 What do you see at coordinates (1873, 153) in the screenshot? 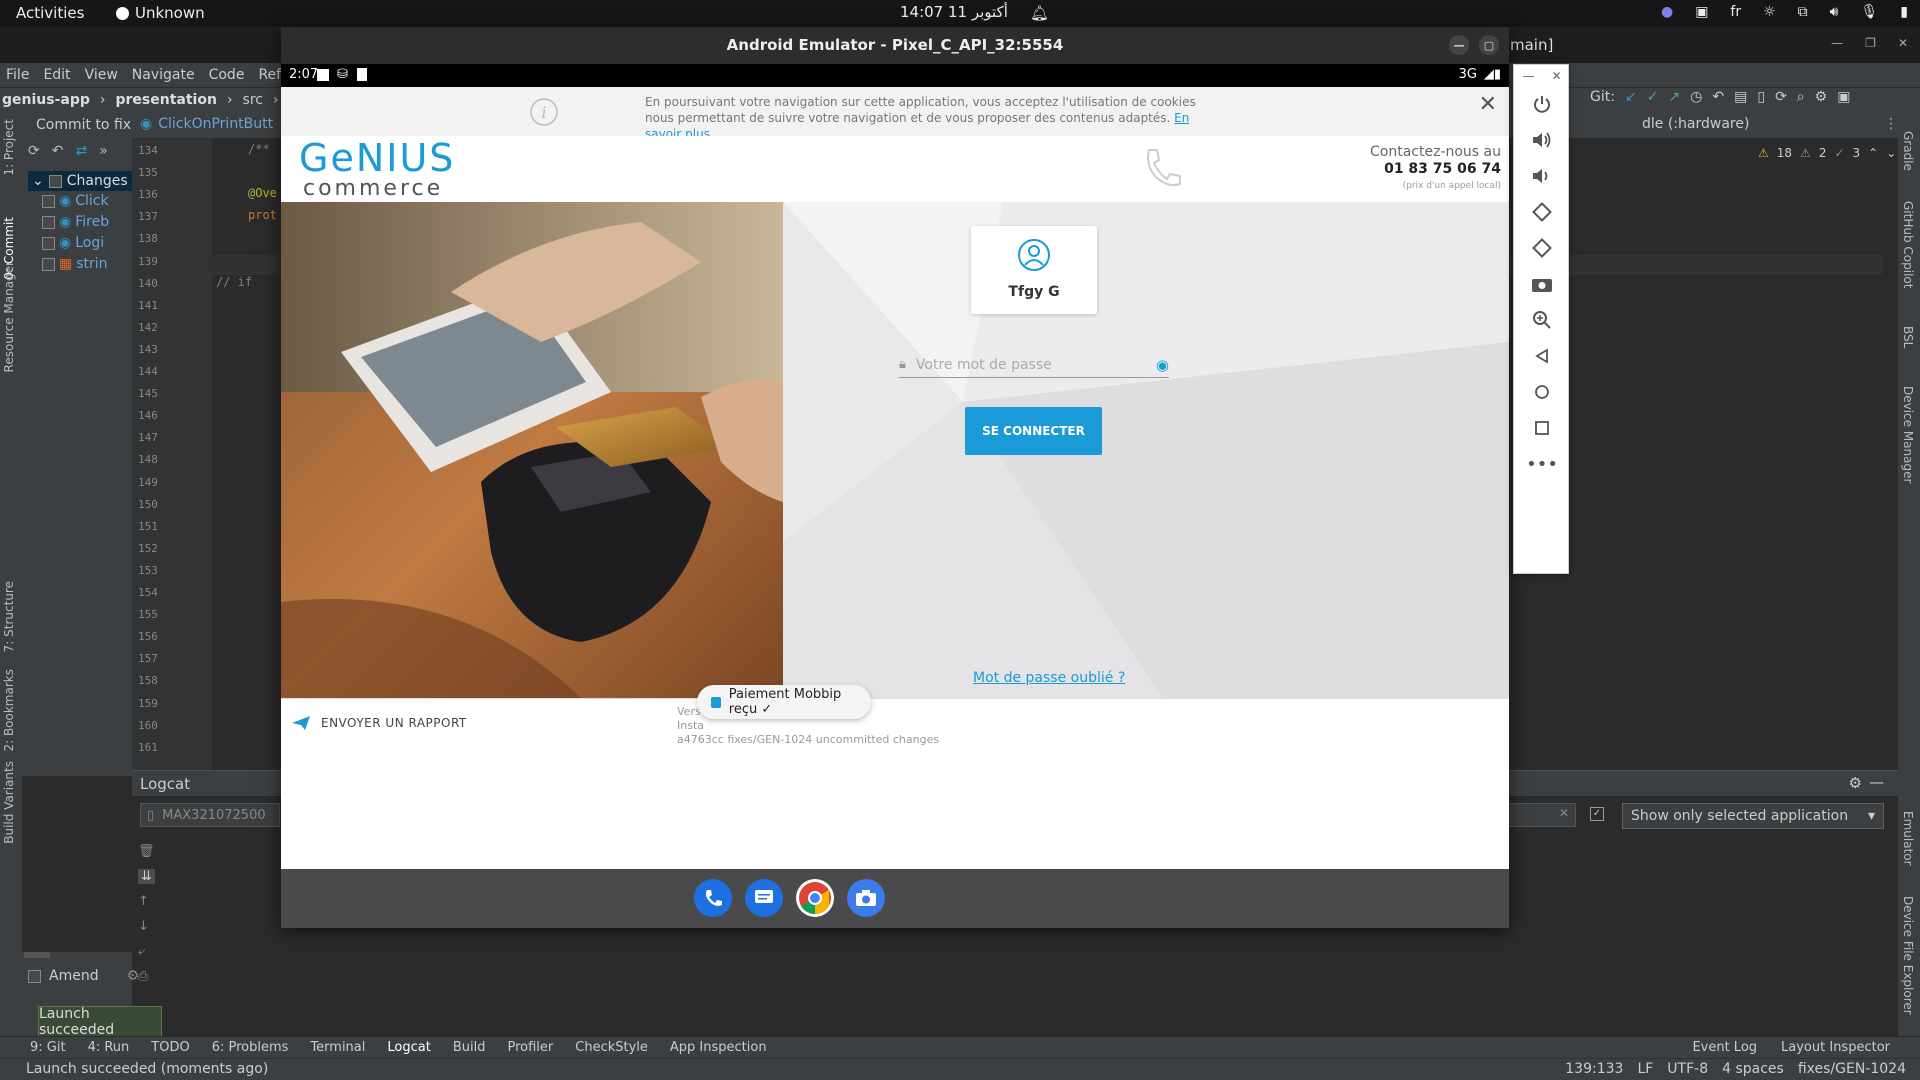
I see `chevron-up-icon: ⌃` at bounding box center [1873, 153].